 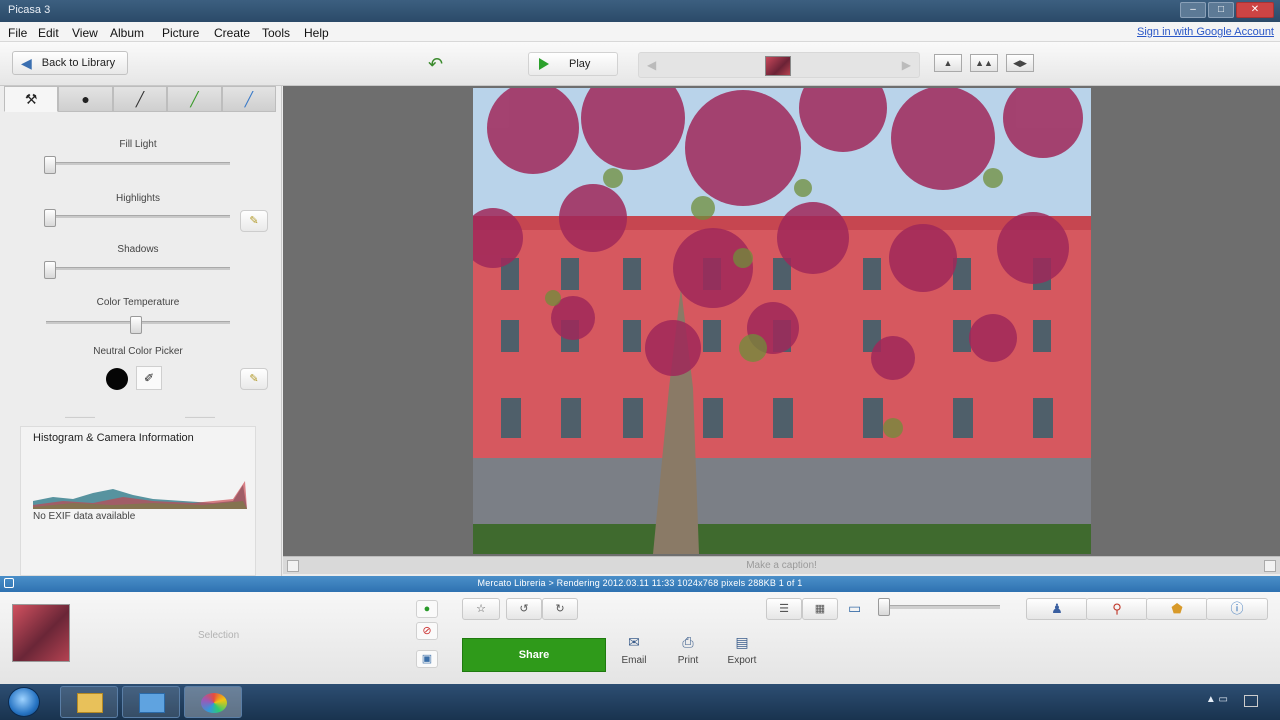 I want to click on edit-tabs: ⚒ ● ╱ ╱ ╱, so click(x=140, y=99).